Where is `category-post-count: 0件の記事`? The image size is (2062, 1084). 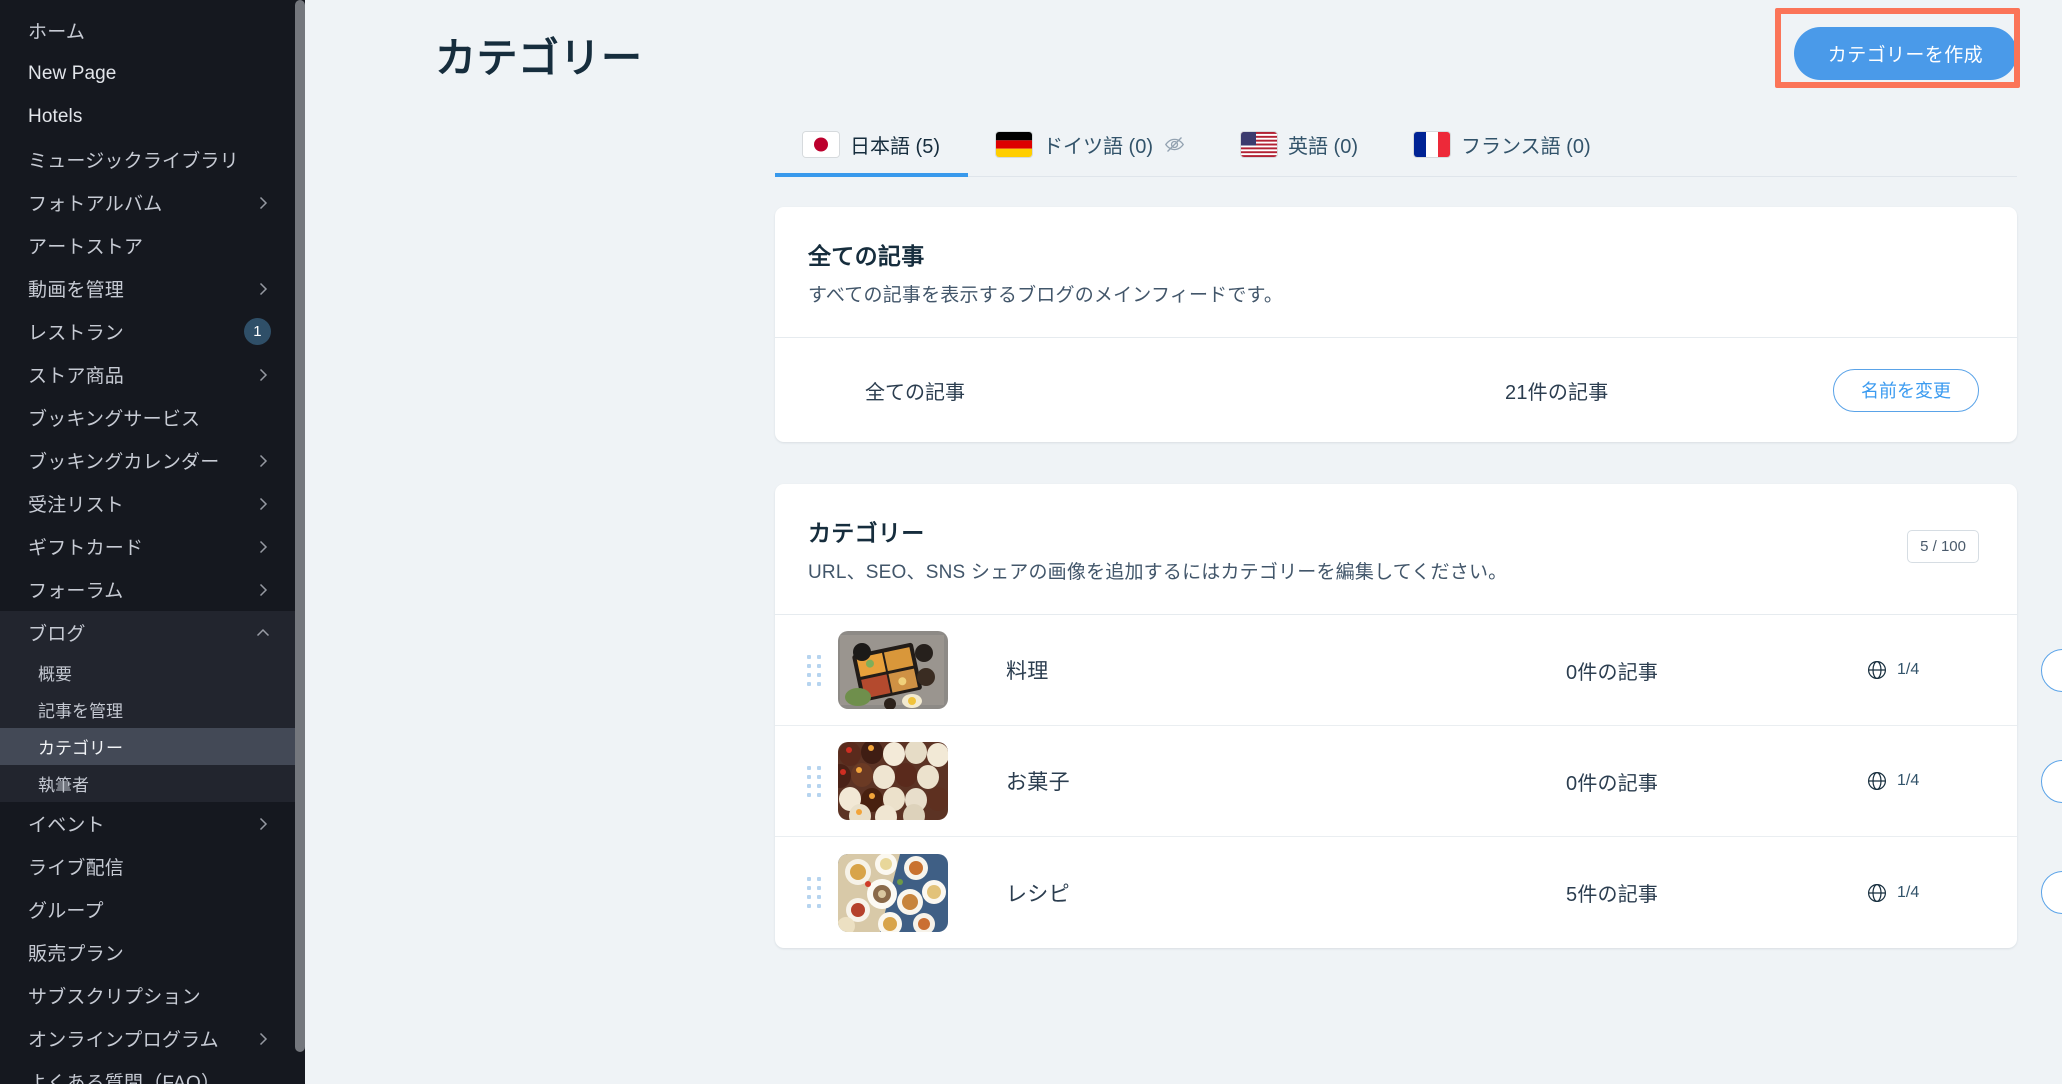
category-post-count: 0件の記事 is located at coordinates (1612, 783).